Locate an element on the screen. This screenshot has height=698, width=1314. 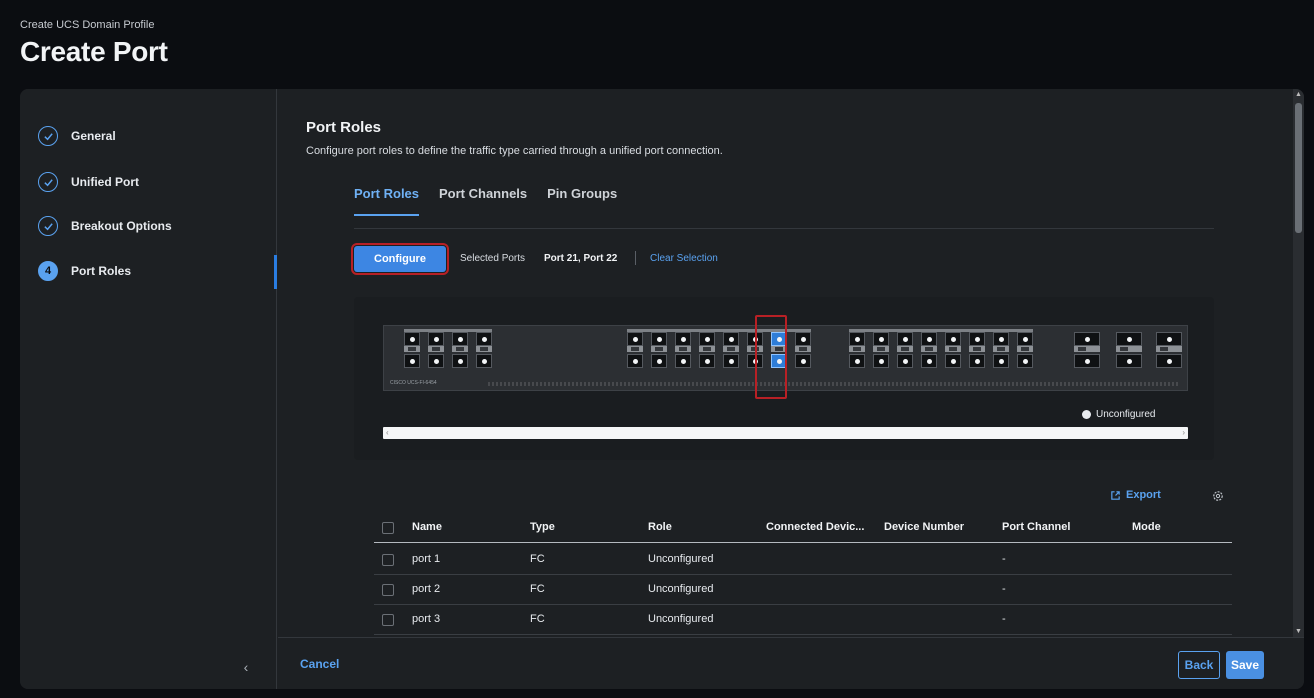
port-name: port 2 is located at coordinates (426, 589).